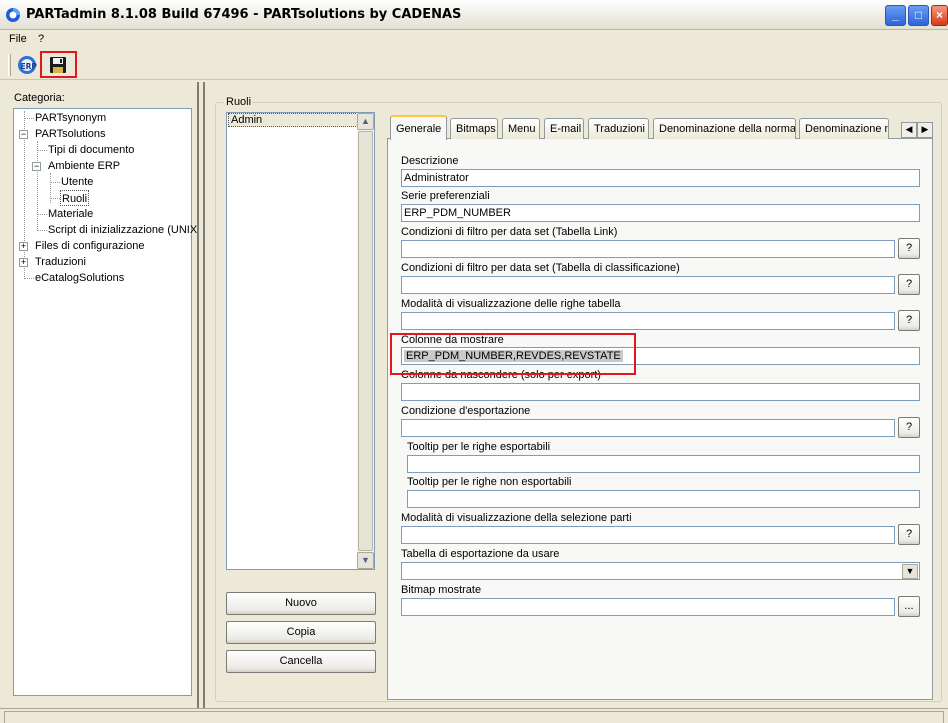 This screenshot has height=723, width=948. Describe the element at coordinates (293, 120) in the screenshot. I see `list-item: Admin` at that location.